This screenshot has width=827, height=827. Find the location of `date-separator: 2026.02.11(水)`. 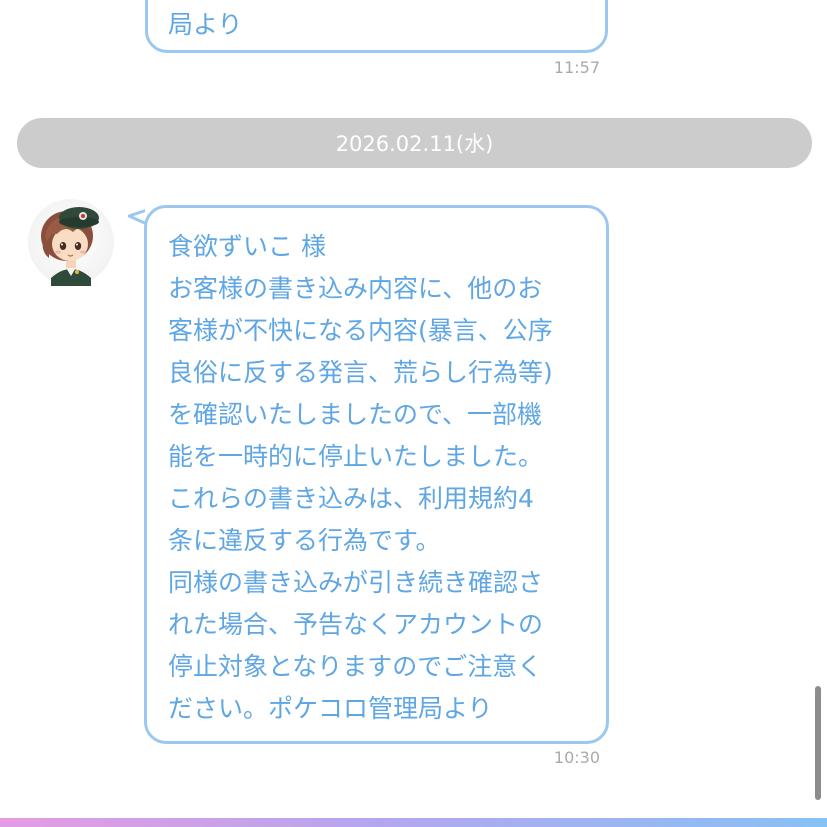

date-separator: 2026.02.11(水) is located at coordinates (414, 143).